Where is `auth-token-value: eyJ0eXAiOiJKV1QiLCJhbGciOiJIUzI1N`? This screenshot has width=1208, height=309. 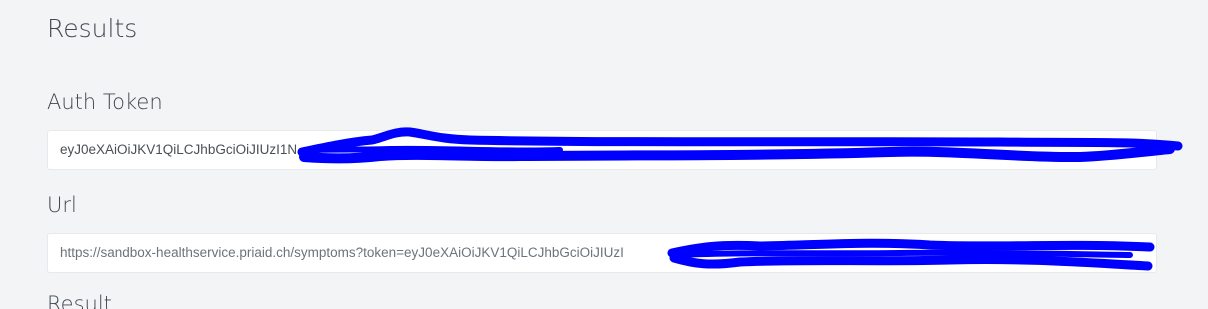
auth-token-value: eyJ0eXAiOiJKV1QiLCJhbGciOiJIUzI1N is located at coordinates (179, 149).